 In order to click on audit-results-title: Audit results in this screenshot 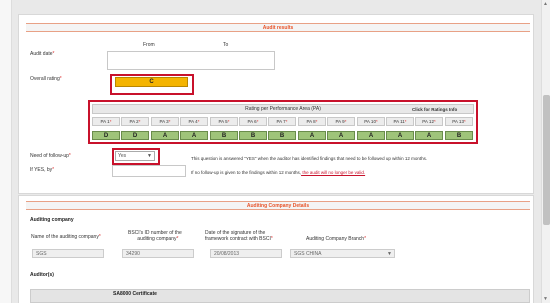, I will do `click(278, 28)`.